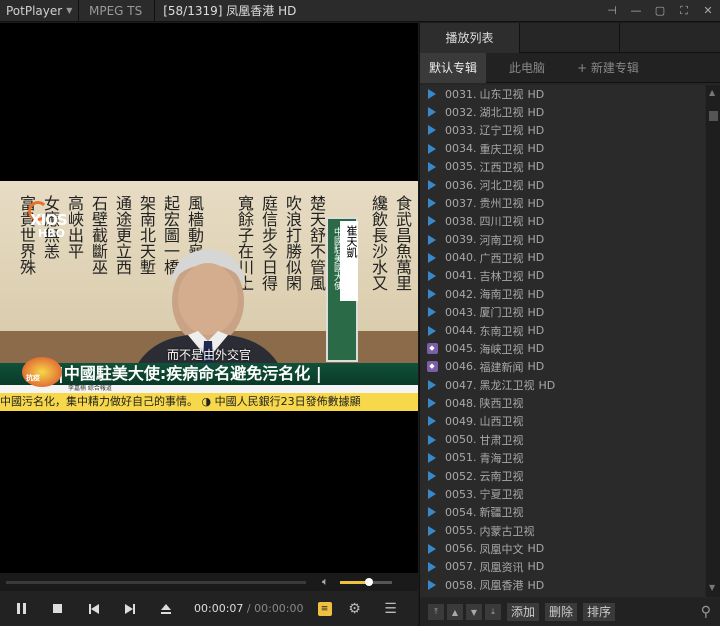  I want to click on fullscreen-button: ⛶, so click(684, 11).